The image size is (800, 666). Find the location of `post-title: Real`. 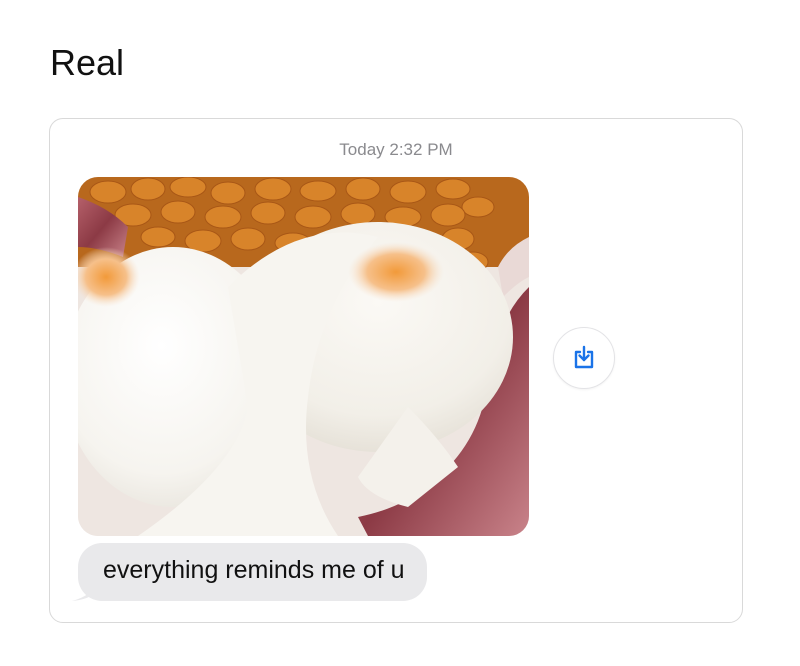

post-title: Real is located at coordinates (87, 62).